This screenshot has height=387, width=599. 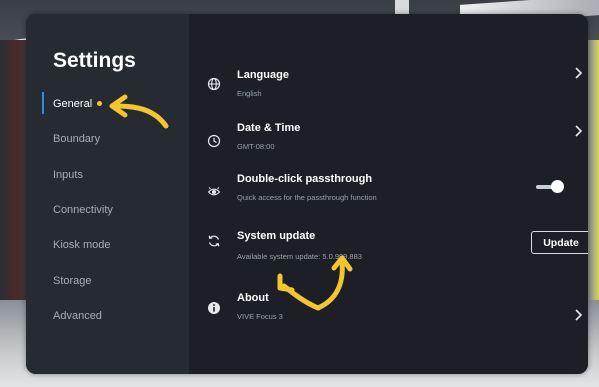 What do you see at coordinates (214, 141) in the screenshot?
I see `clock-icon` at bounding box center [214, 141].